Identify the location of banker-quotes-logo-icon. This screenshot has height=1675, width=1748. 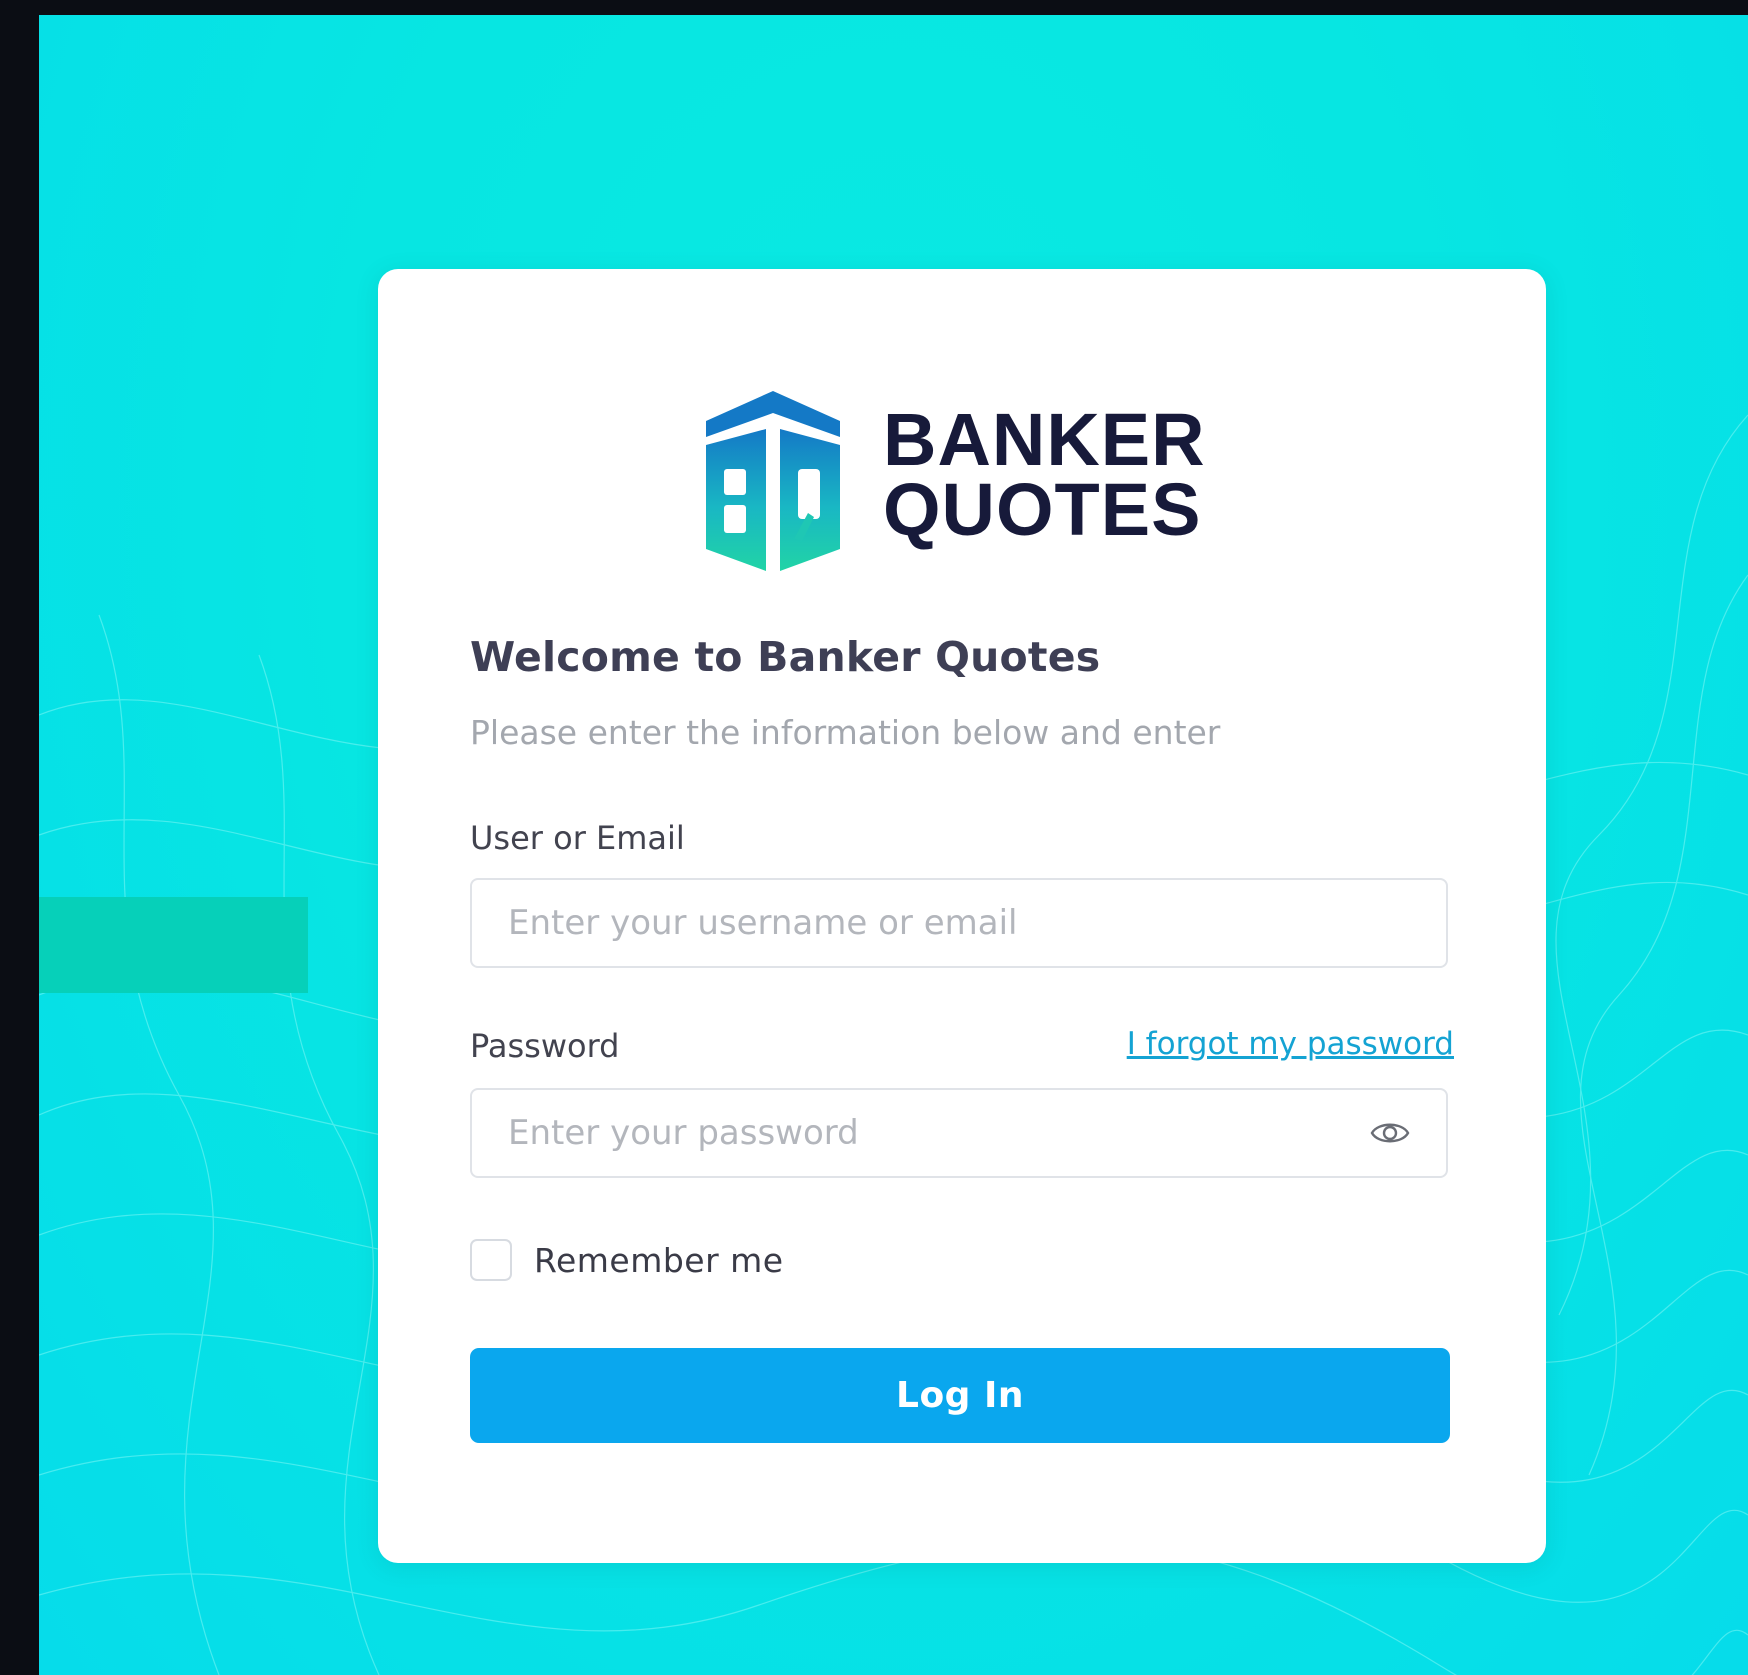
(773, 481).